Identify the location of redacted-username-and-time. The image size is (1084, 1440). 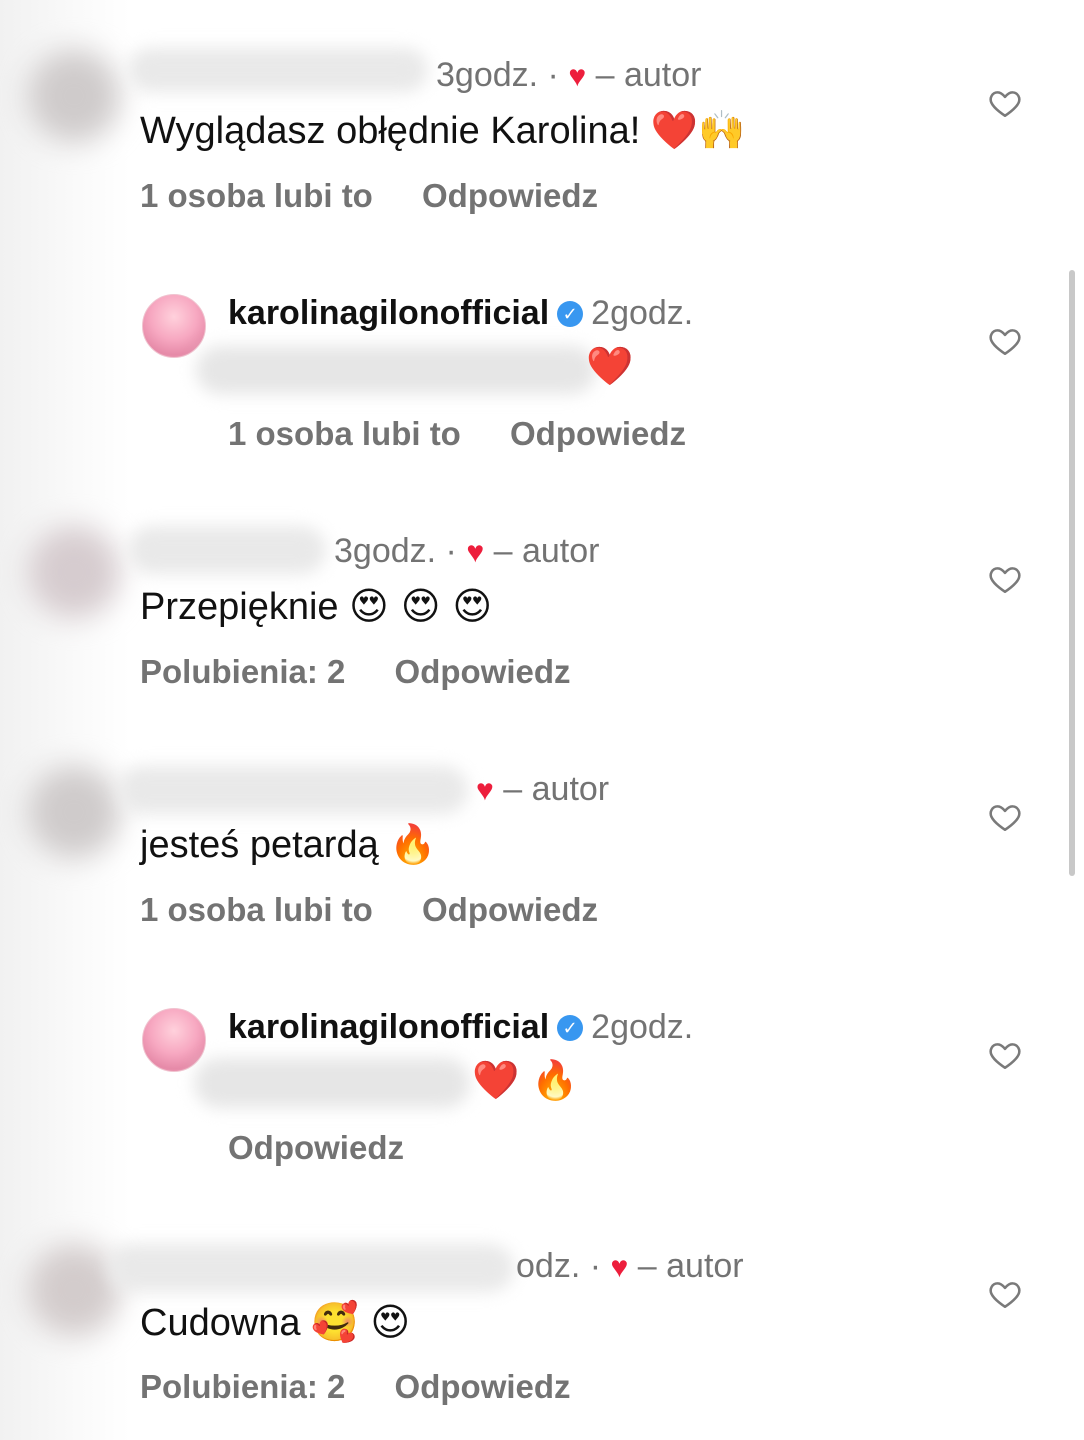
(293, 790).